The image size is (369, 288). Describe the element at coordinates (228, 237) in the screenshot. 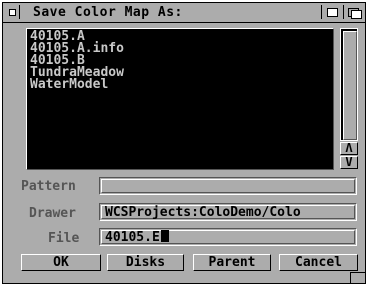

I see `file-field: 40105.E` at that location.